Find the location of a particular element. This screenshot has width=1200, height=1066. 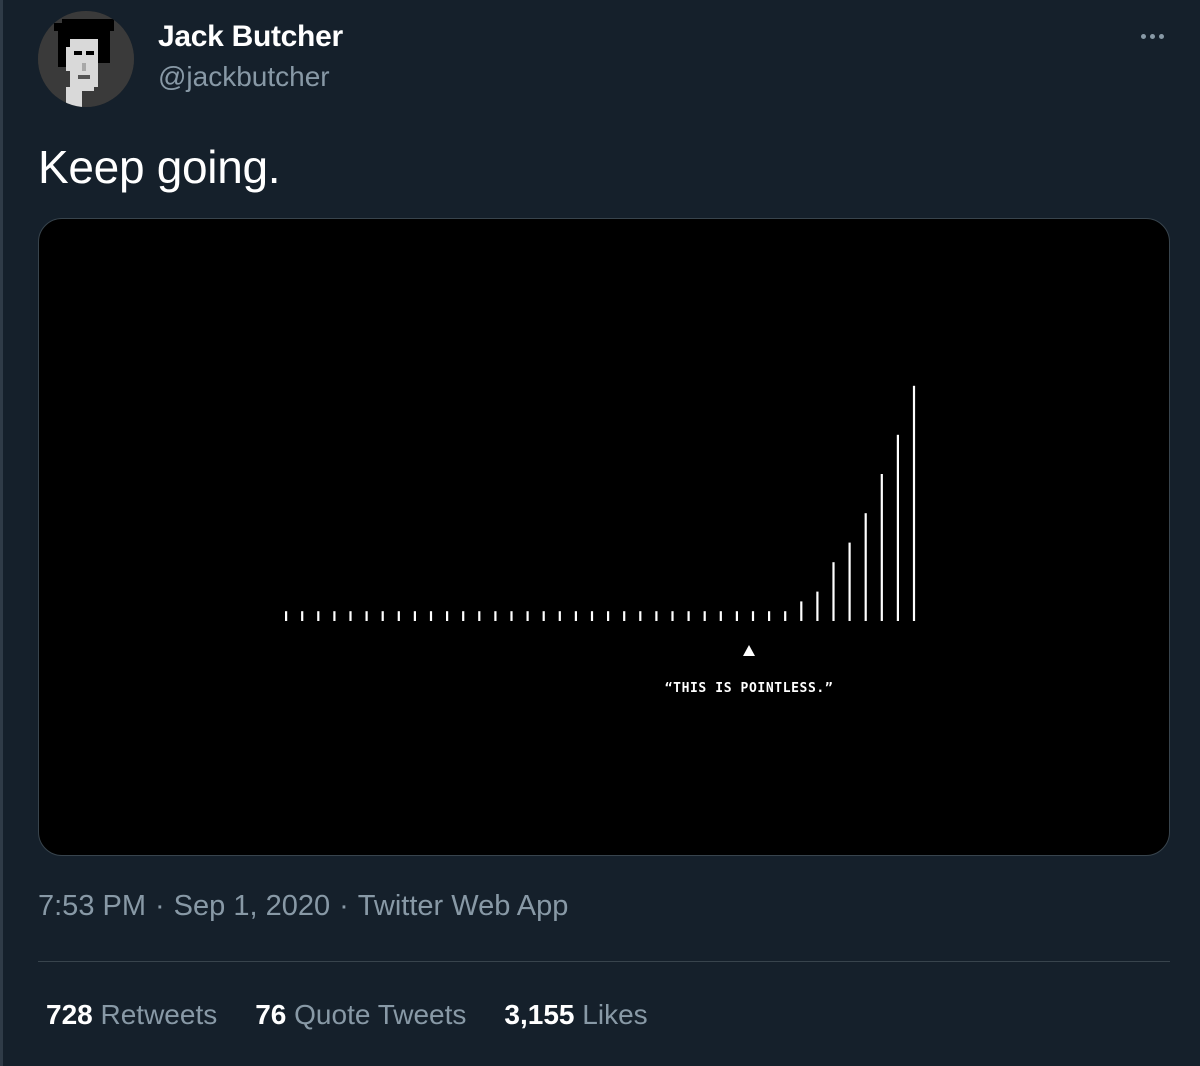

retweets-label: Retweets is located at coordinates (159, 1014).